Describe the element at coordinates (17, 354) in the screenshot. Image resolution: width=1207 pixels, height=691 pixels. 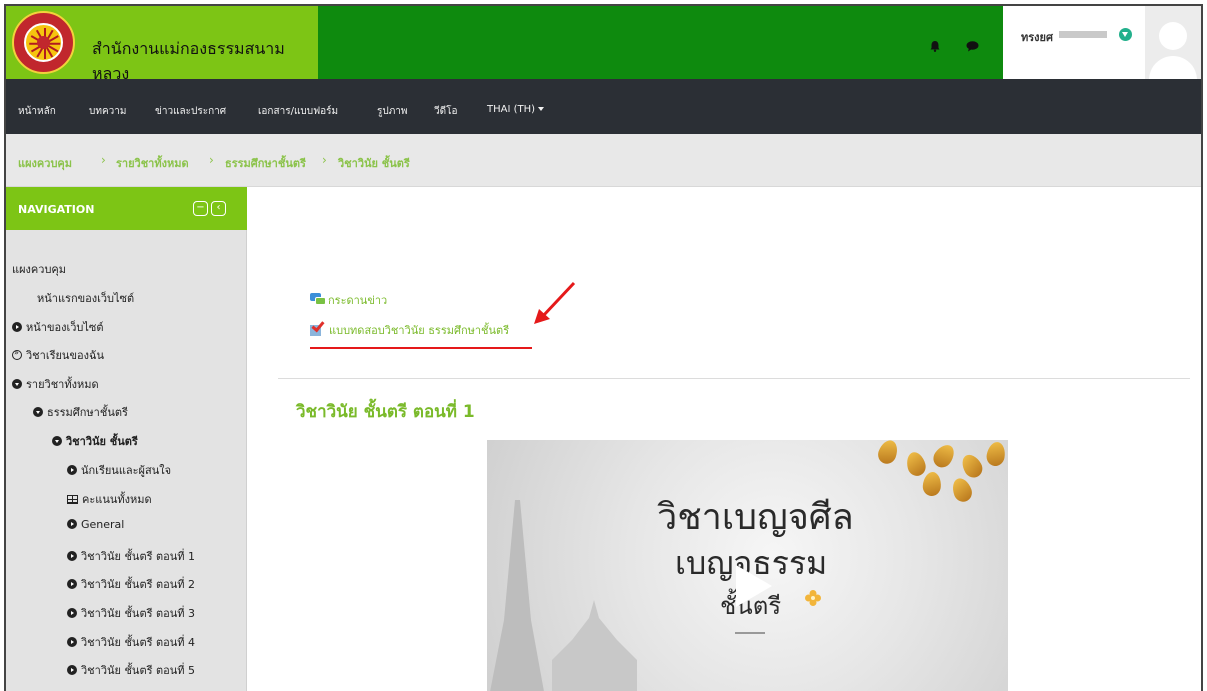
I see `double-chevron-icon` at that location.